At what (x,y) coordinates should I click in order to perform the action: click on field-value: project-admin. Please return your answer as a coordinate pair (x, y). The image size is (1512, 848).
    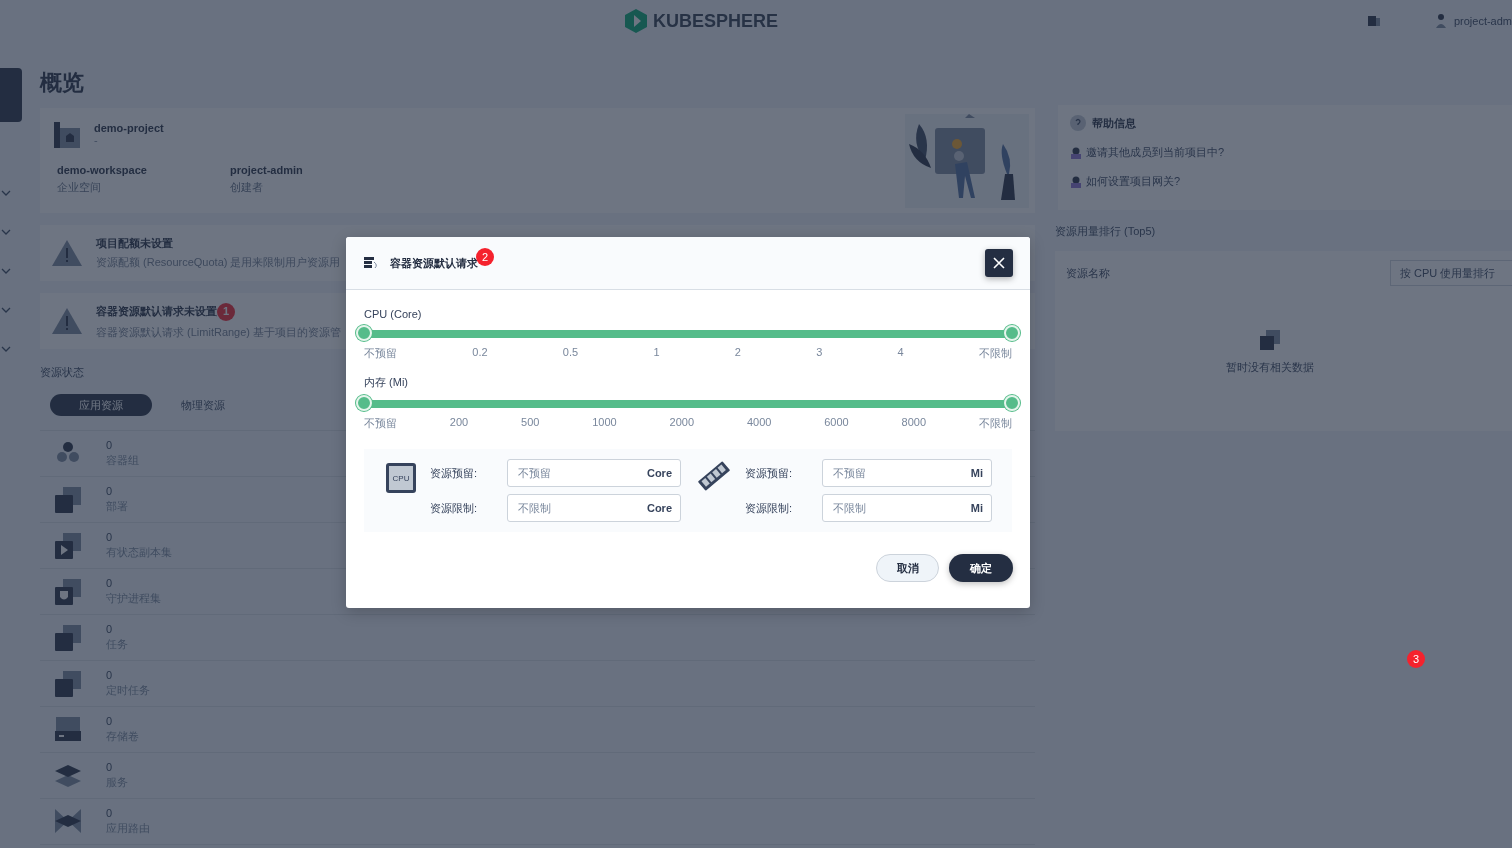
    Looking at the image, I should click on (267, 170).